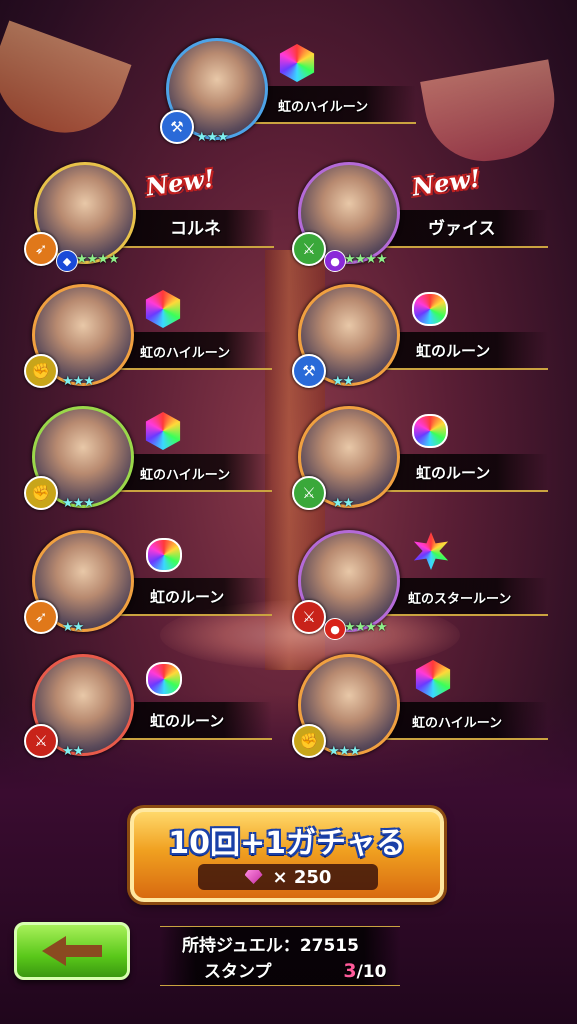 This screenshot has width=577, height=1024. Describe the element at coordinates (420, 217) in the screenshot. I see `result-card: ⚔ ● ★★★★ New! ヴァイス` at that location.